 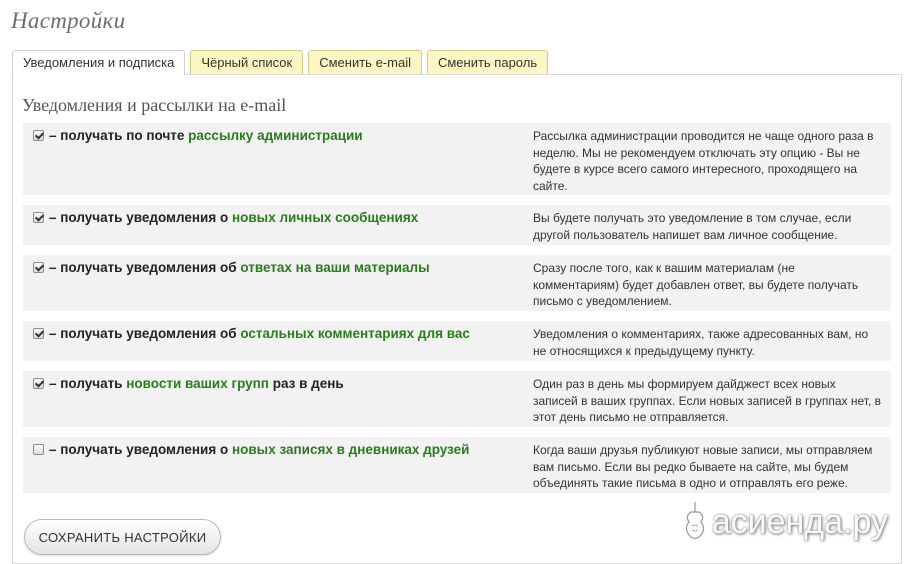 I want to click on section-title: Уведомления и рассылки на e-mail, so click(x=154, y=105).